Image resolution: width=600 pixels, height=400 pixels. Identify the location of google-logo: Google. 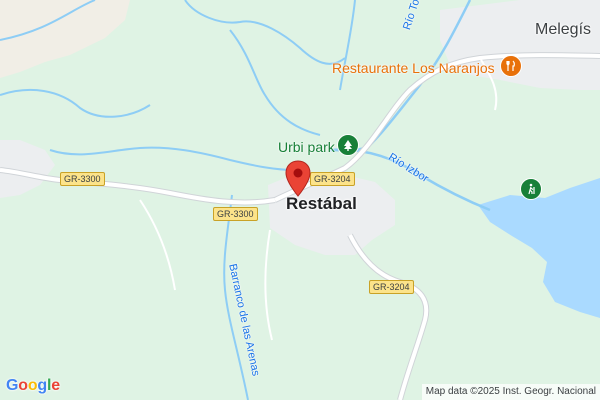
(33, 386).